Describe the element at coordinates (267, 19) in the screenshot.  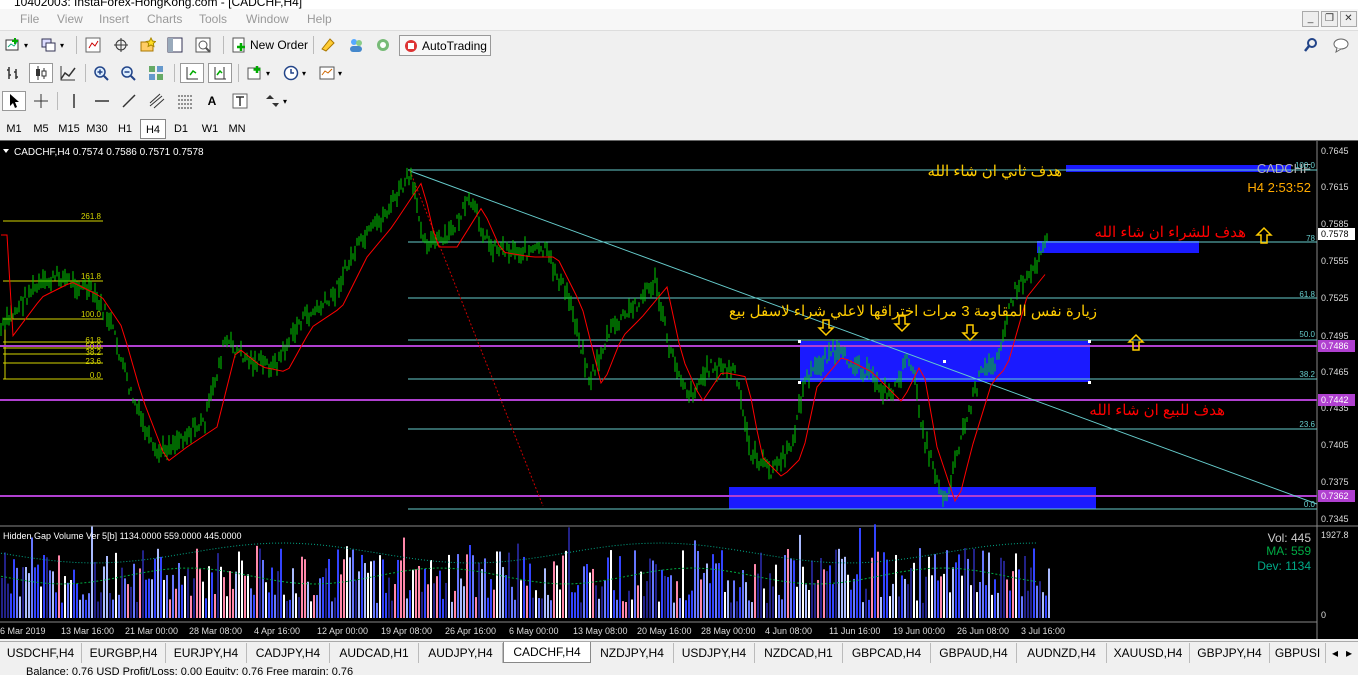
I see `menu-window: Window` at that location.